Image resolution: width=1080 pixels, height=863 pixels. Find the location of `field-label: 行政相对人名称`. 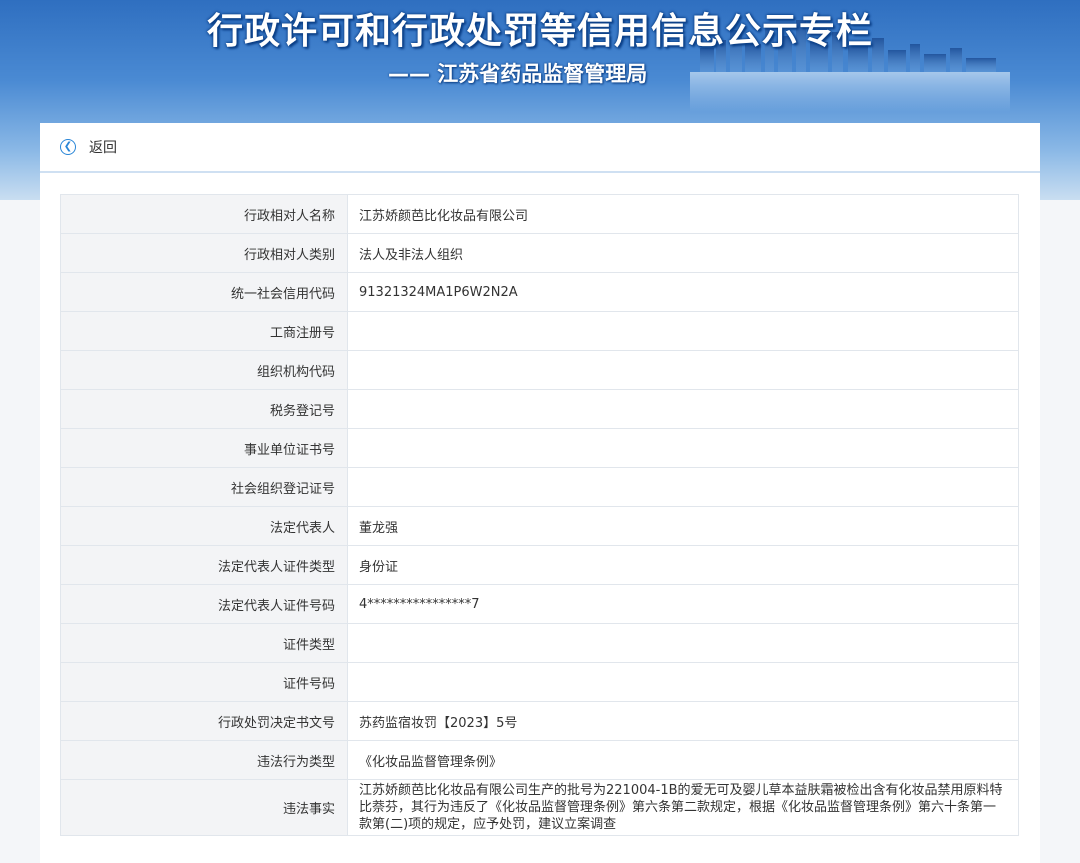

field-label: 行政相对人名称 is located at coordinates (204, 214).